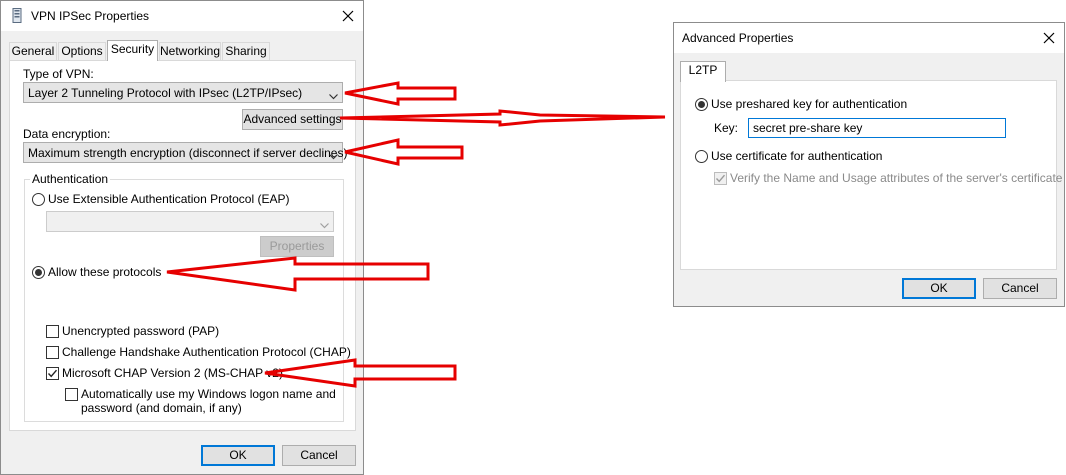 The width and height of the screenshot is (1066, 475). What do you see at coordinates (190, 51) in the screenshot?
I see `tab-networking: Networking` at bounding box center [190, 51].